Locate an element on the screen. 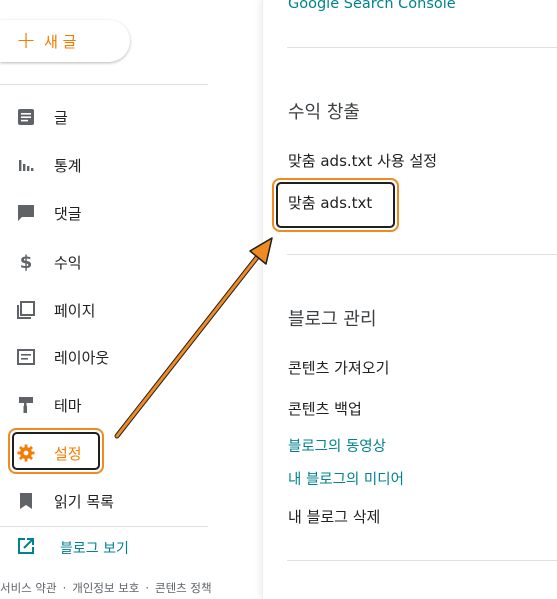 This screenshot has width=557, height=599. sidebar-item-stats: 통계 is located at coordinates (131, 165).